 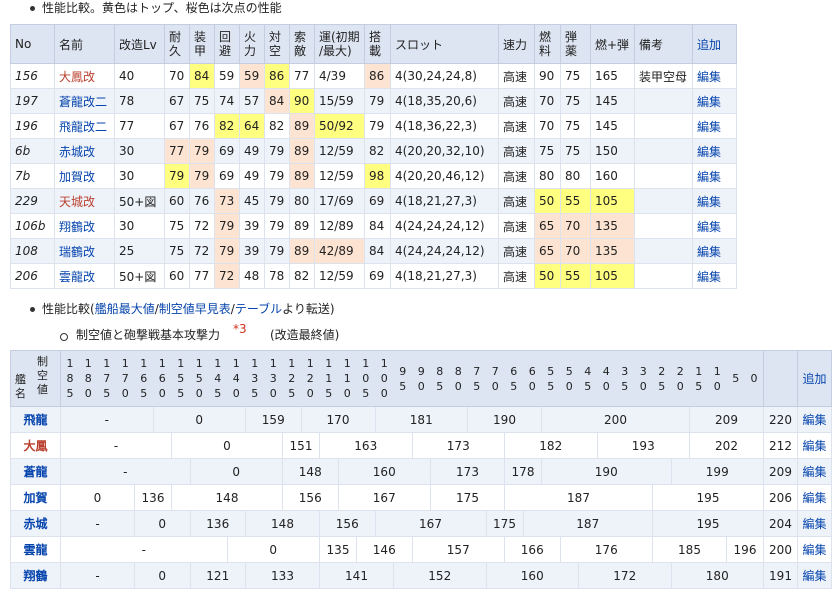 I want to click on cell-name: 瑞鶴改, so click(x=84, y=251).